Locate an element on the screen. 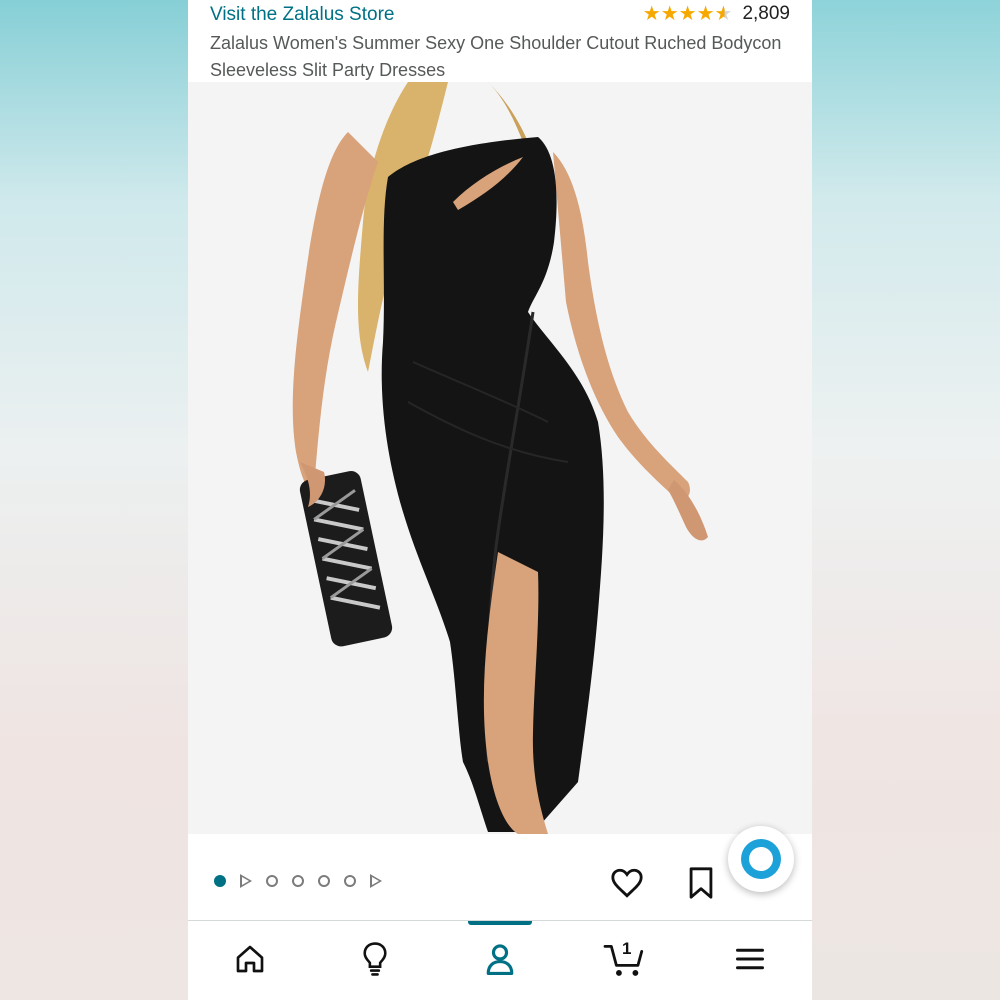 This screenshot has width=1000, height=1000. bottom-navigation: 1 is located at coordinates (500, 960).